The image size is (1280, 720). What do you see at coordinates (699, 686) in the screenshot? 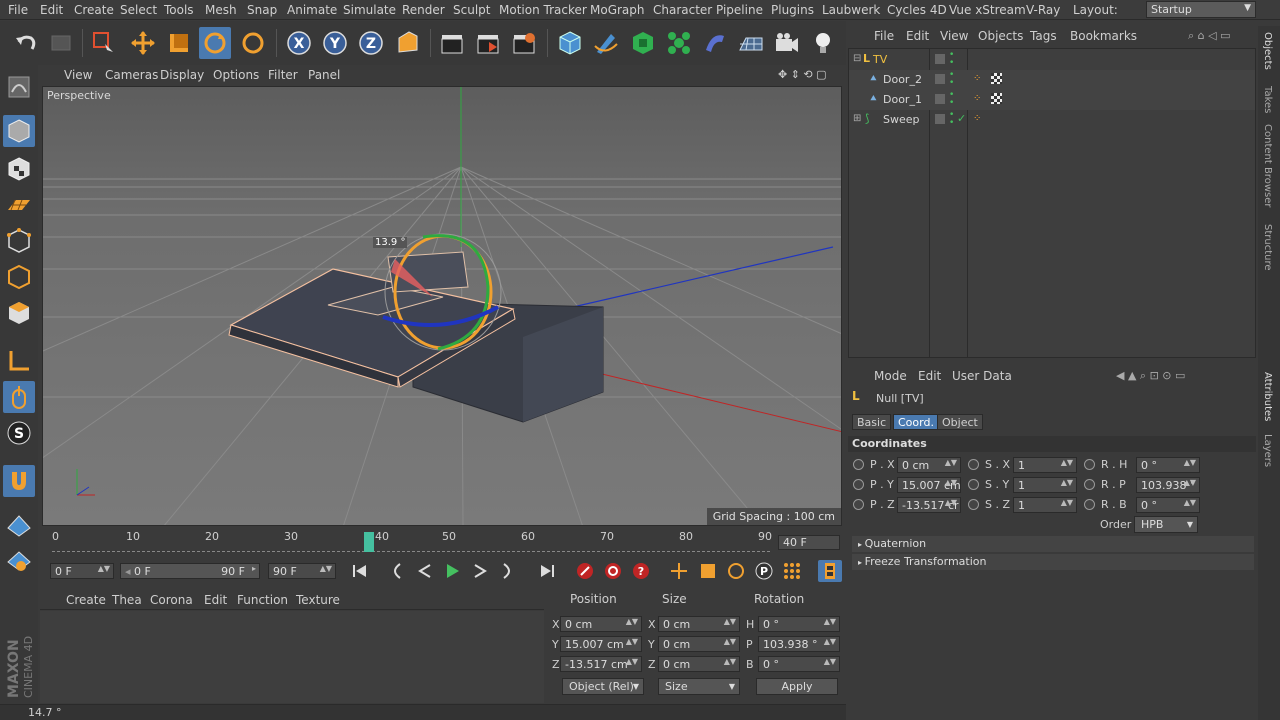
I see `size-mode-dropdown: Size ▼` at bounding box center [699, 686].